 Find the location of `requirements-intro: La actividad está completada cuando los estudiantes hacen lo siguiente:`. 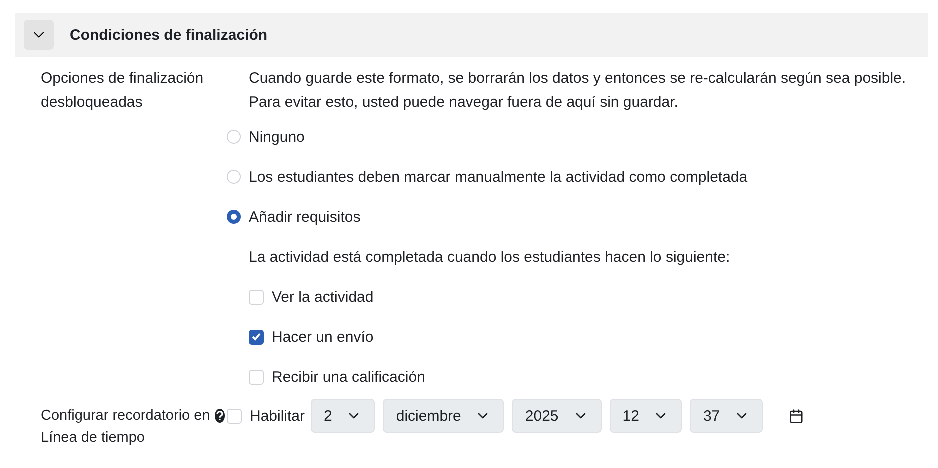

requirements-intro: La actividad está completada cuando los estudiantes hacen lo siguiente: is located at coordinates (489, 257).